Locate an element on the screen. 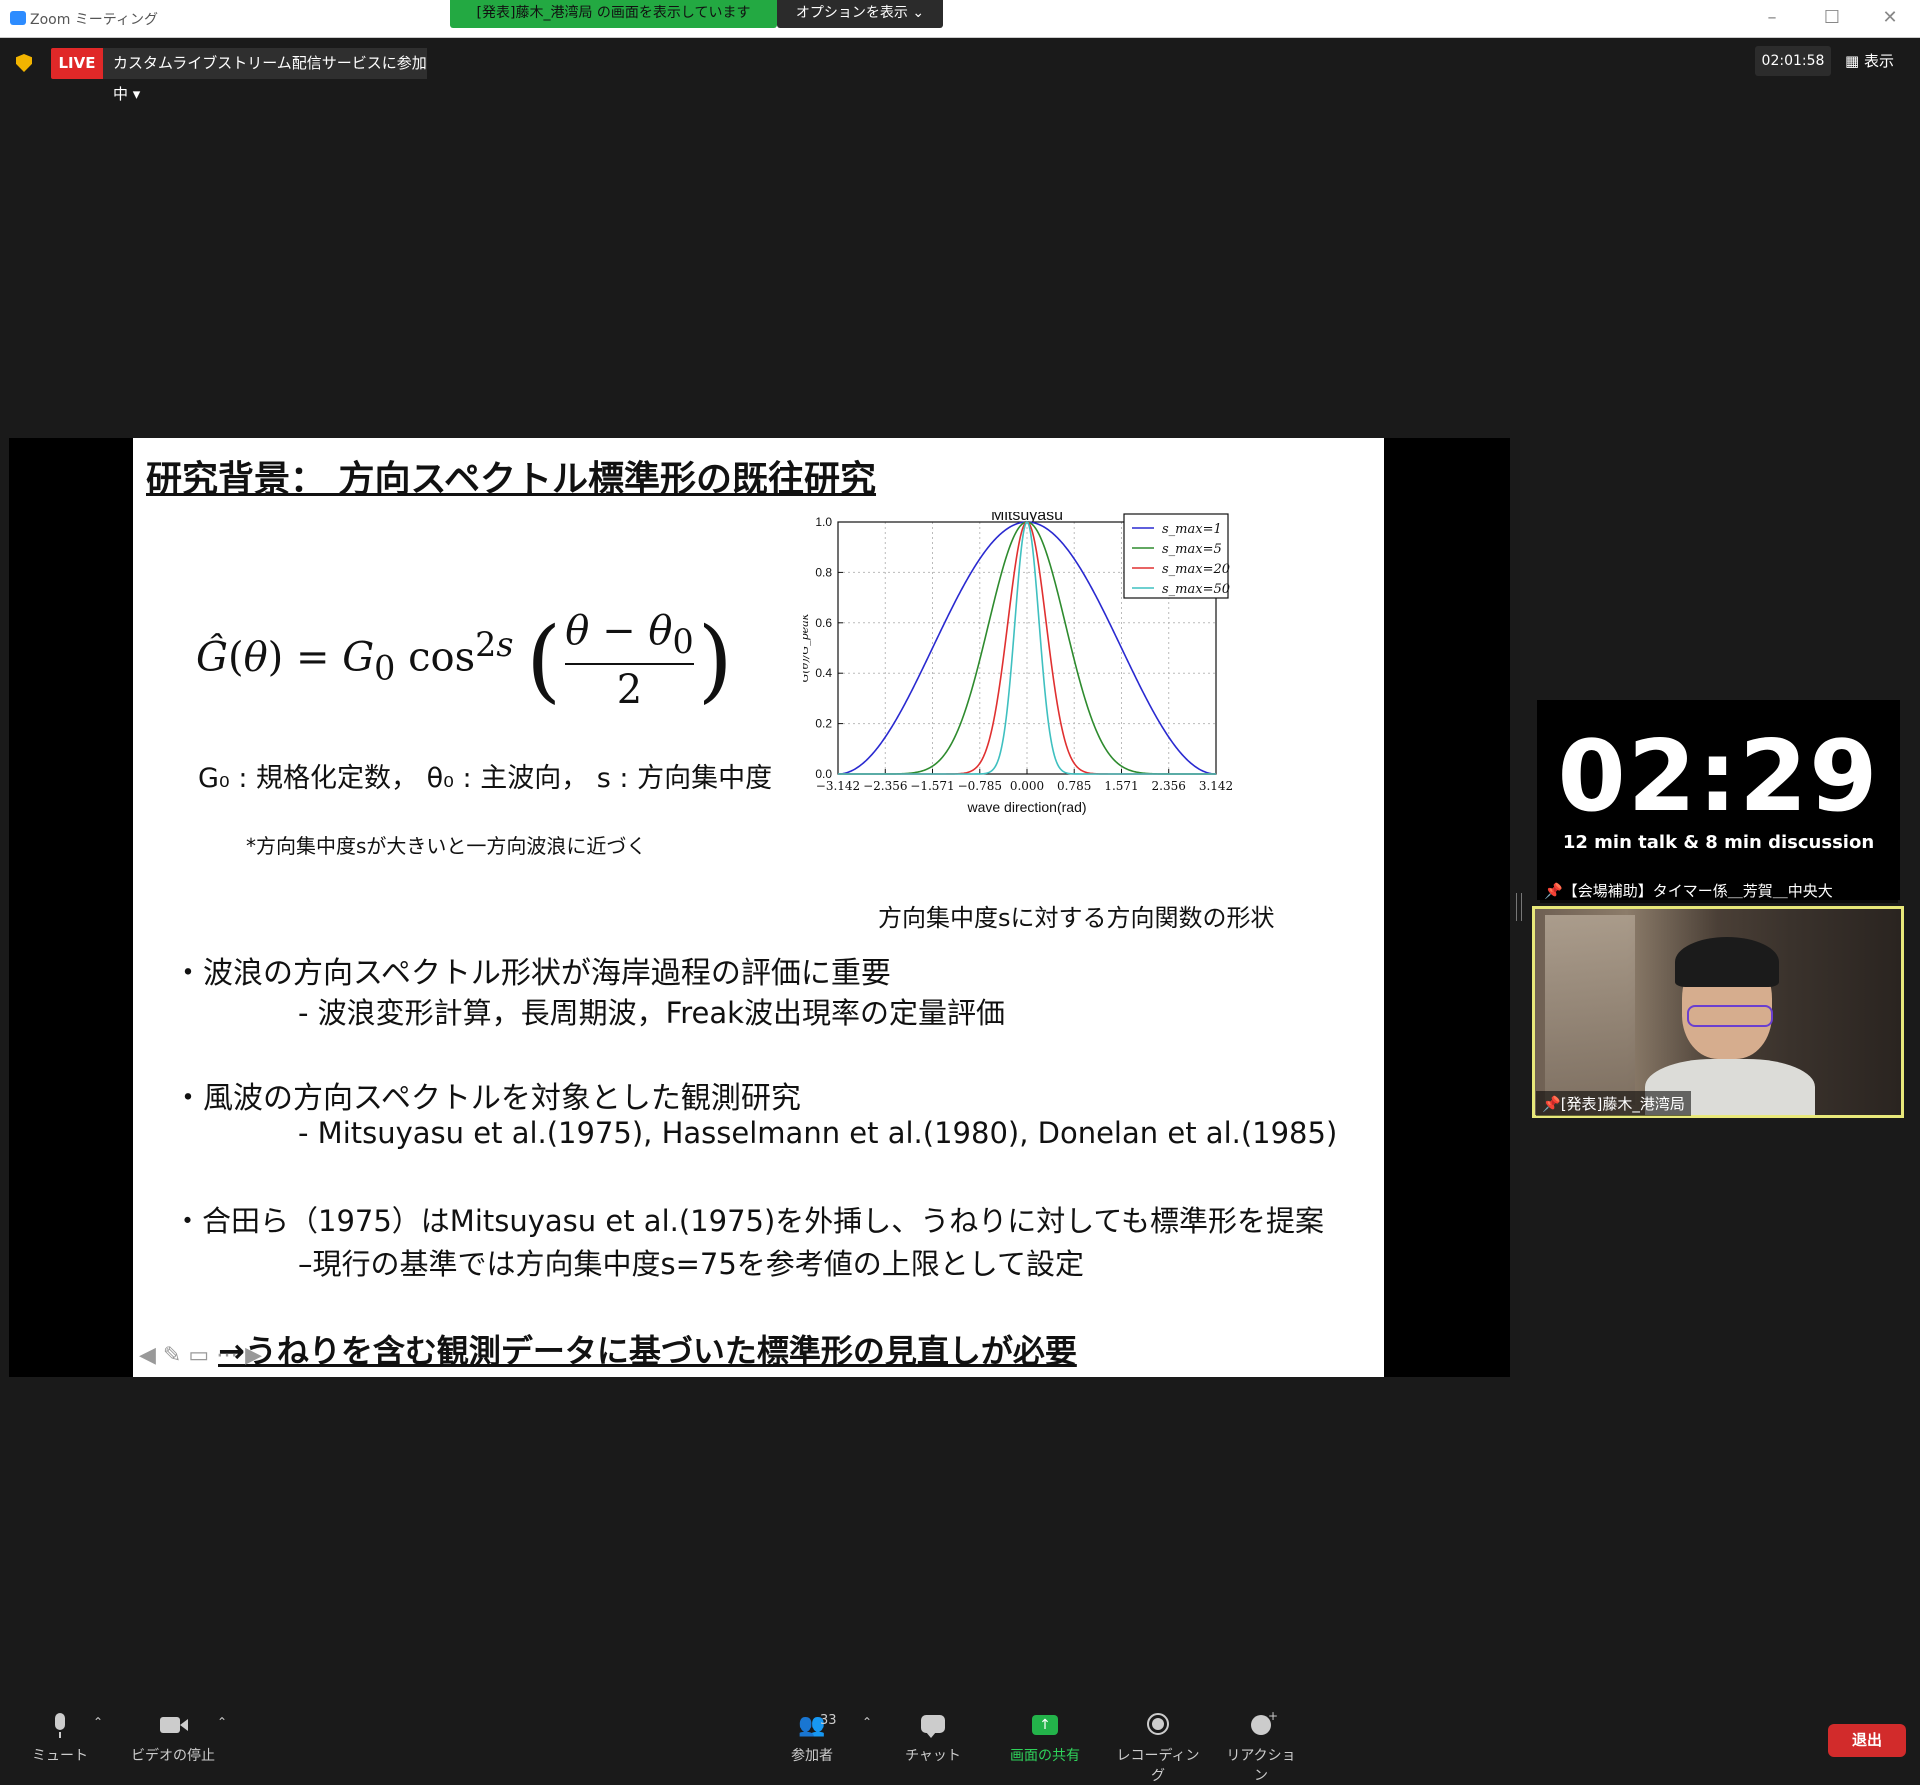 This screenshot has height=1785, width=1920. countdown-timer: 02:29 is located at coordinates (1718, 777).